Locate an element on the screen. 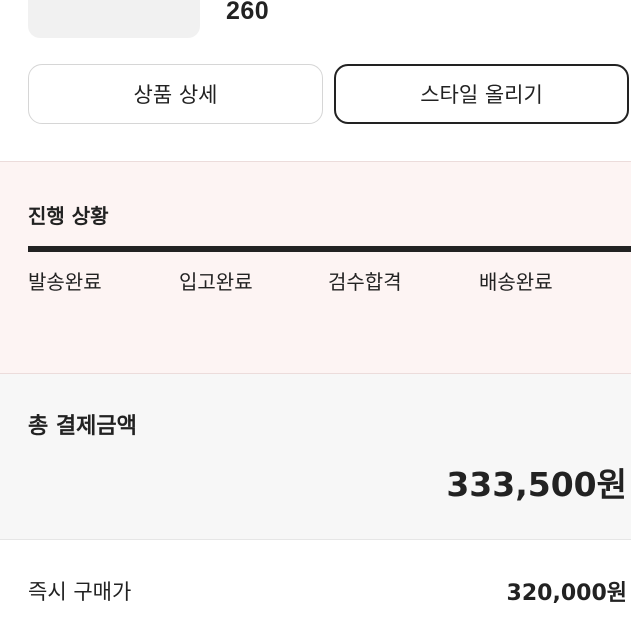 This screenshot has width=631, height=631. instant-buy-price-value: 320,000원 is located at coordinates (566, 593).